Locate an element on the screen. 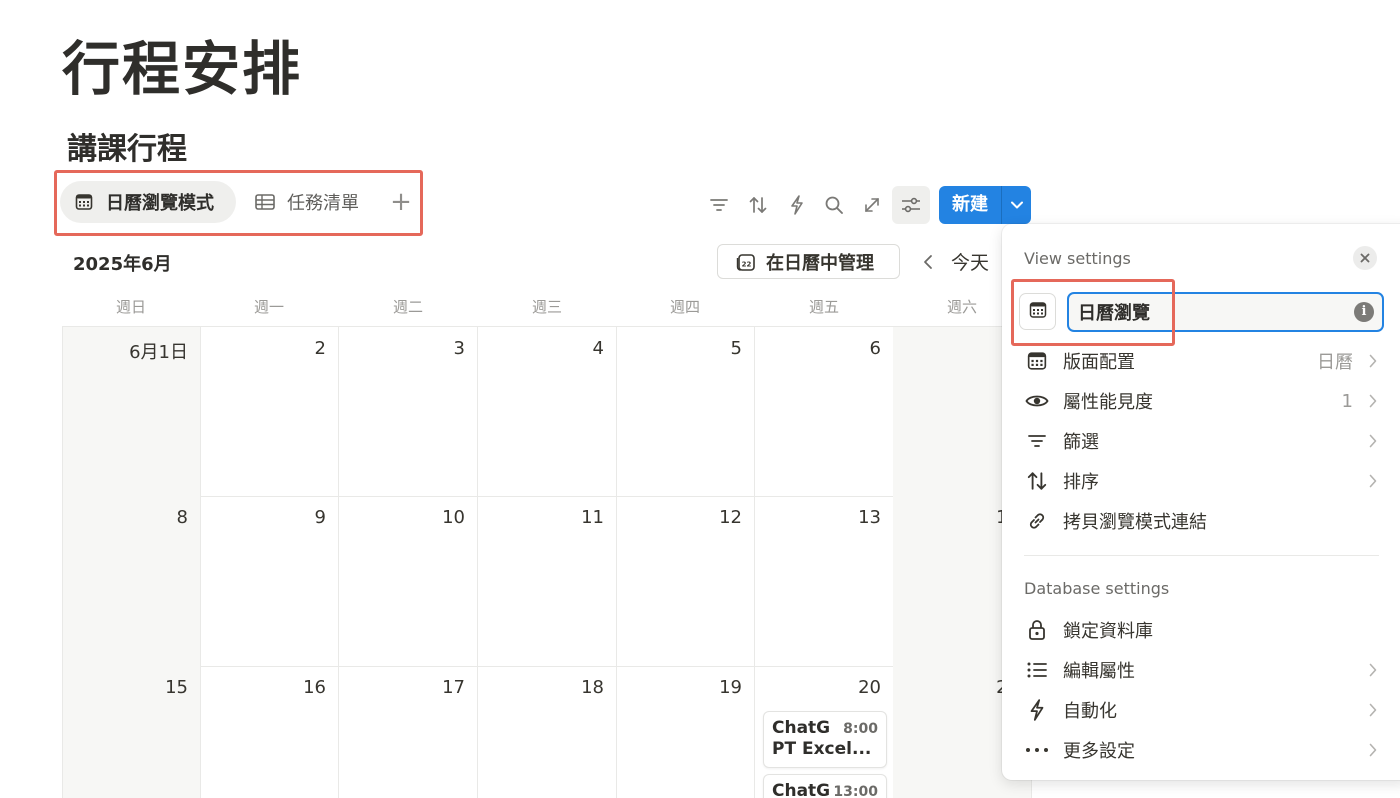 The image size is (1400, 798). event-card: ChatG 13:00 is located at coordinates (825, 786).